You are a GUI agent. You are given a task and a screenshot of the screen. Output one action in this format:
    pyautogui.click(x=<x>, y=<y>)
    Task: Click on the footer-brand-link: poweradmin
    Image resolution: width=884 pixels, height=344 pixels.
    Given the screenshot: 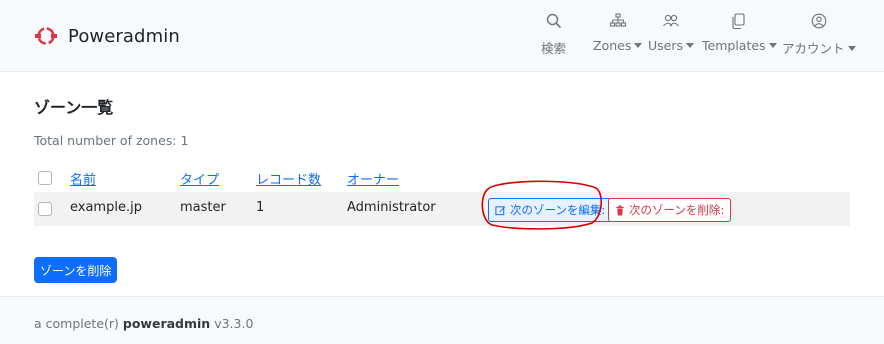 What is the action you would take?
    pyautogui.click(x=166, y=323)
    